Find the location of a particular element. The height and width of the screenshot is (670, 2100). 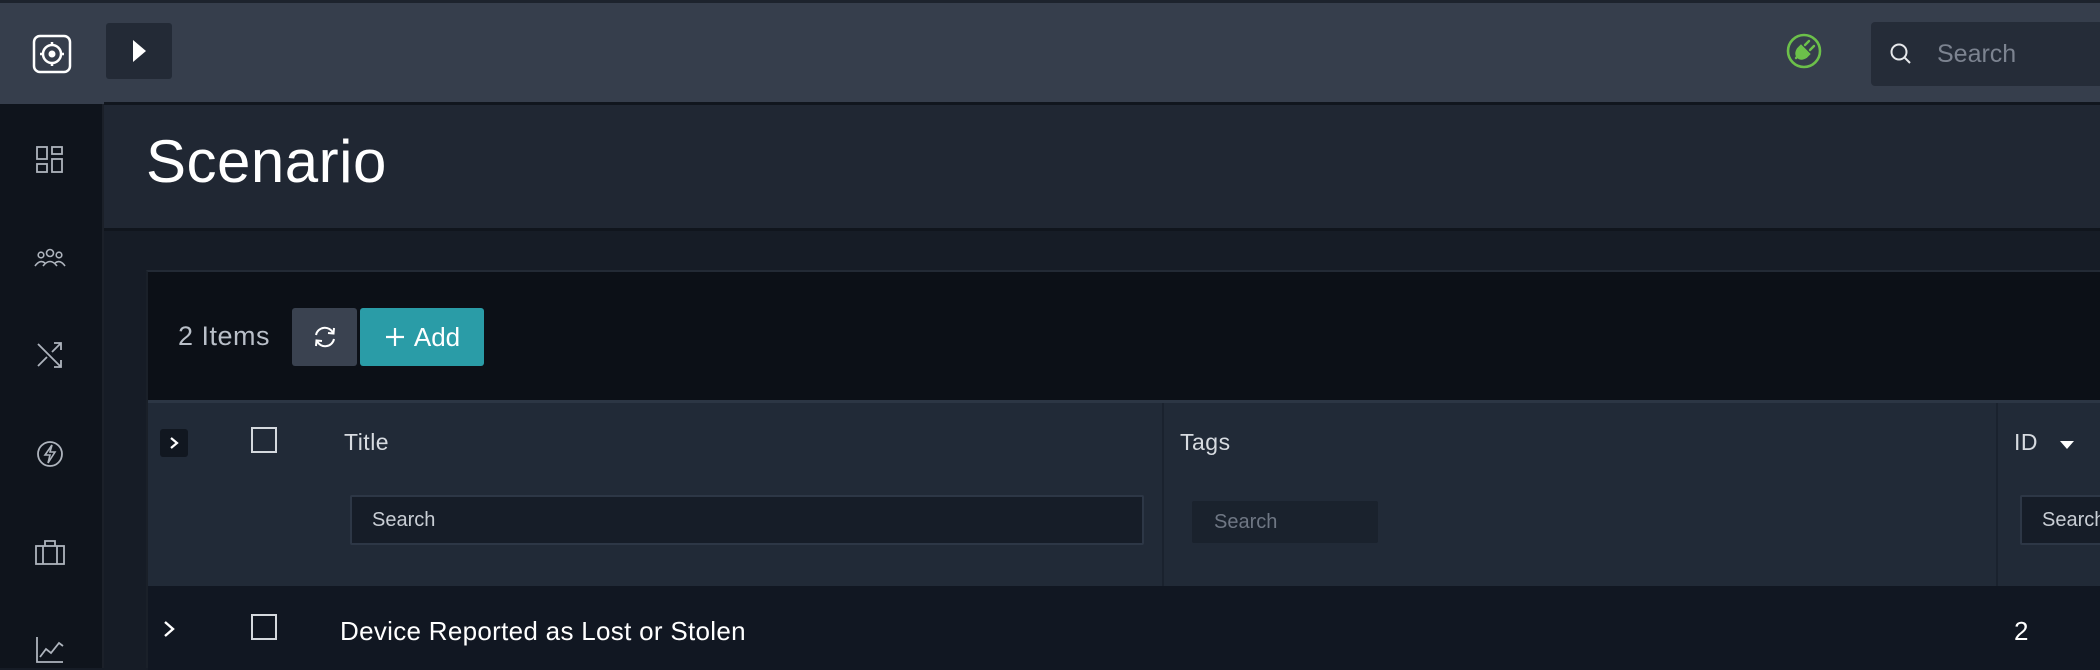

select-all-checkbox is located at coordinates (264, 440).